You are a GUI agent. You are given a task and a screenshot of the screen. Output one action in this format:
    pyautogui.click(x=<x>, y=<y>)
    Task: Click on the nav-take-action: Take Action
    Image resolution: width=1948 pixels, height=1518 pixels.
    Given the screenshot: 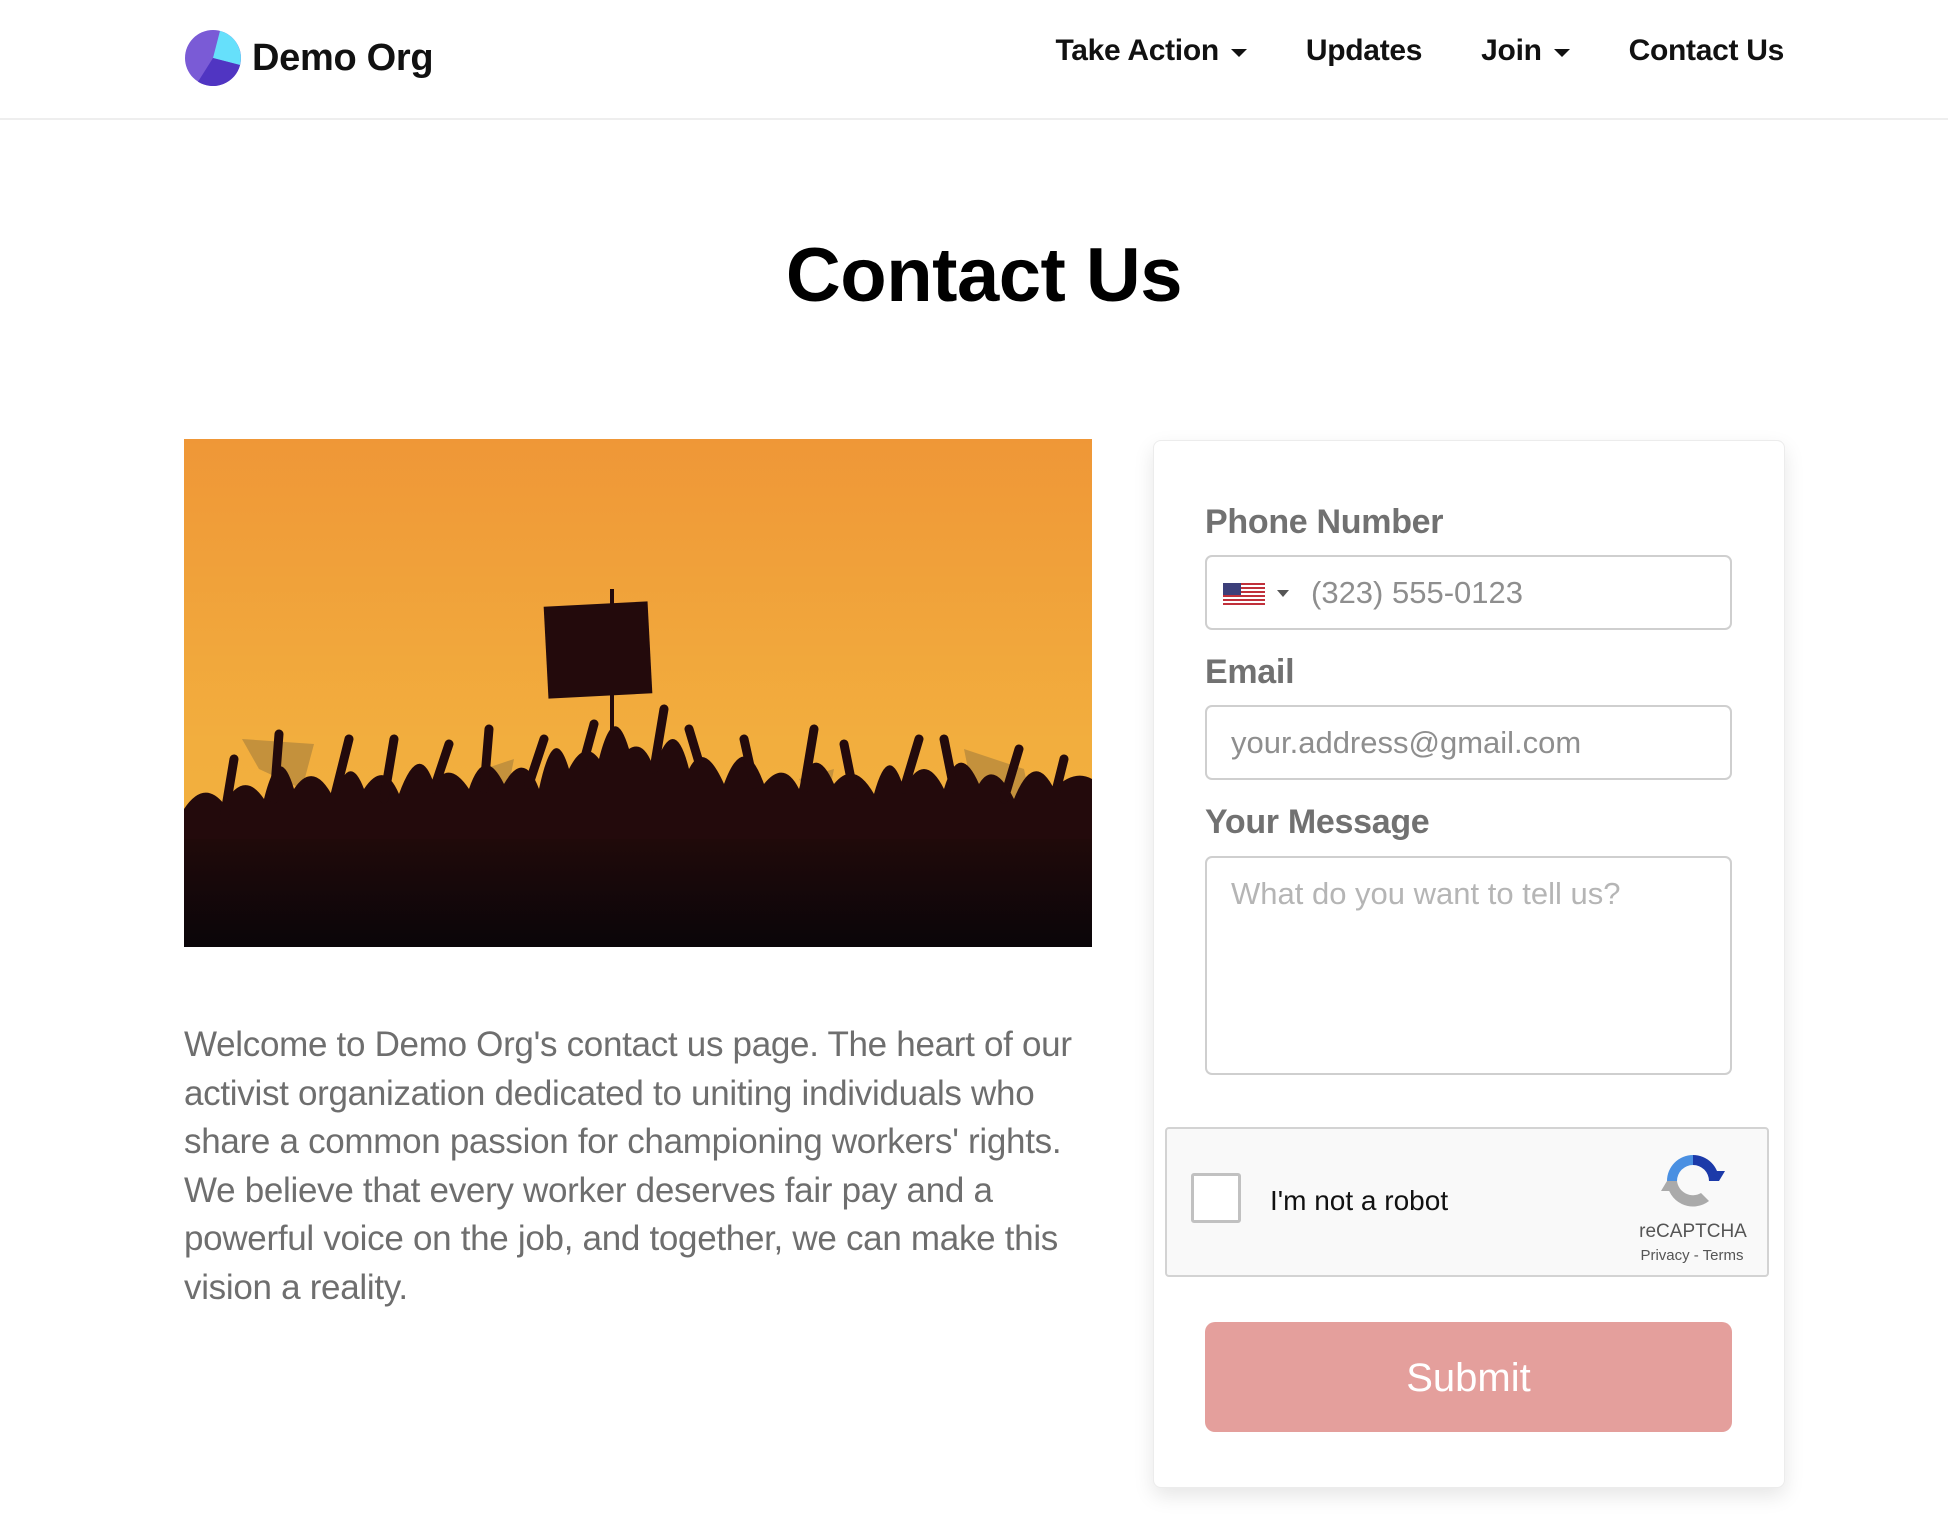 What is the action you would take?
    pyautogui.click(x=1151, y=51)
    